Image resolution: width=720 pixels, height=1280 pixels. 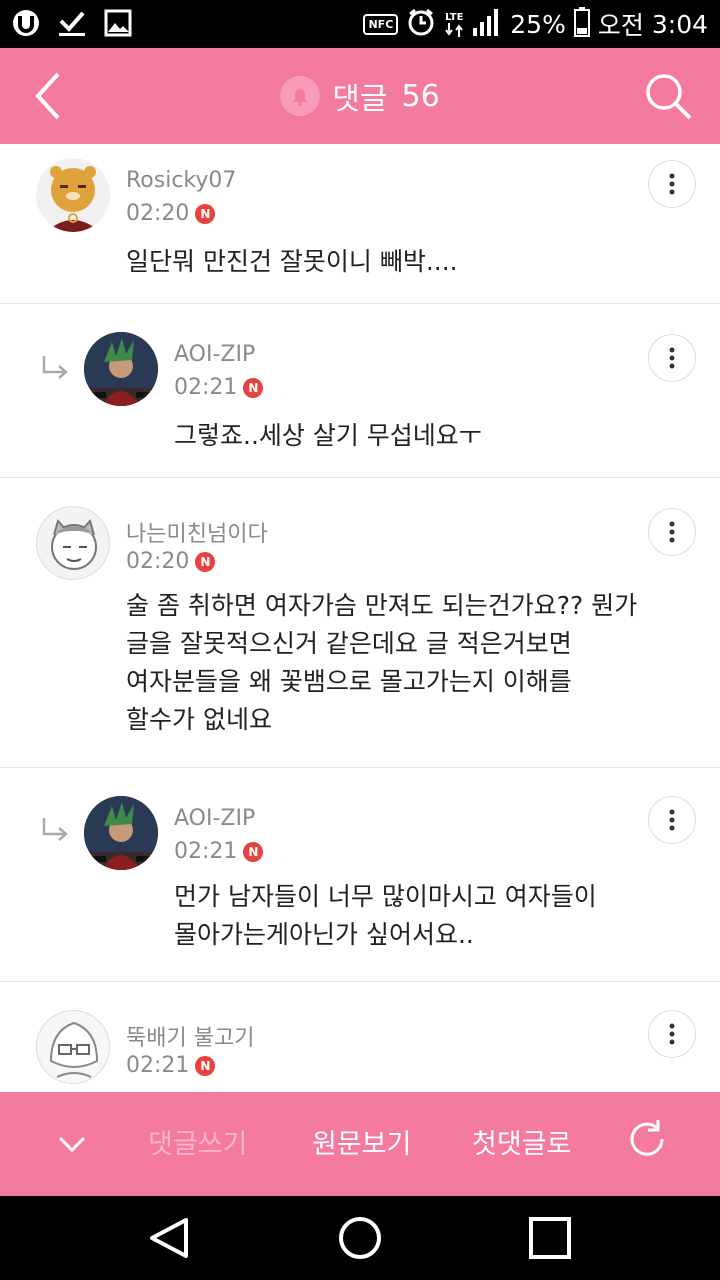 I want to click on comment-item: 뚝배기 불고기 02:21 N, so click(x=360, y=1037).